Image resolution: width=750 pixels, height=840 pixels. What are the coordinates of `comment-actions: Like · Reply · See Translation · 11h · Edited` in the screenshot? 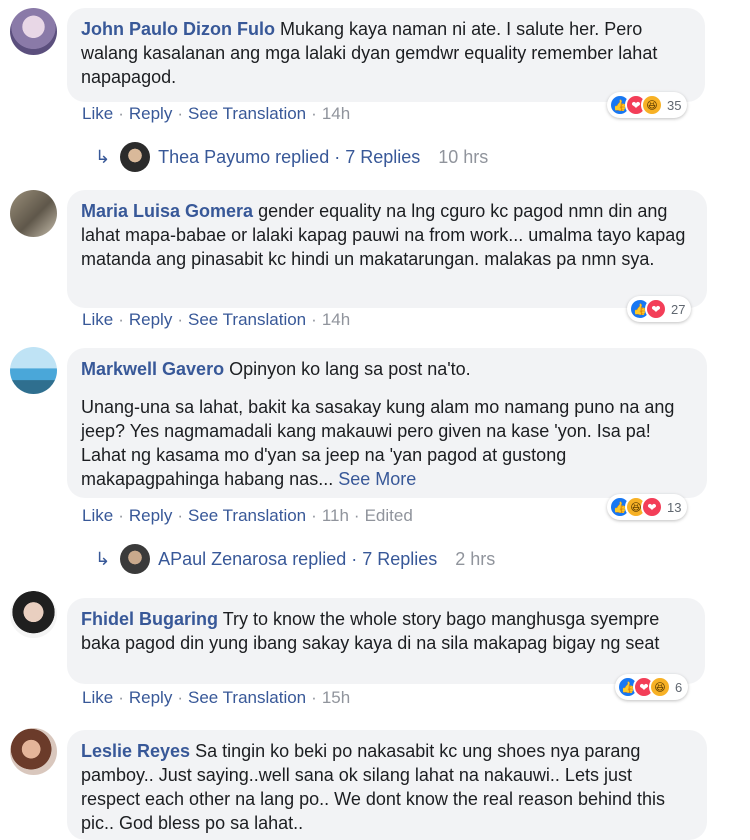 It's located at (247, 516).